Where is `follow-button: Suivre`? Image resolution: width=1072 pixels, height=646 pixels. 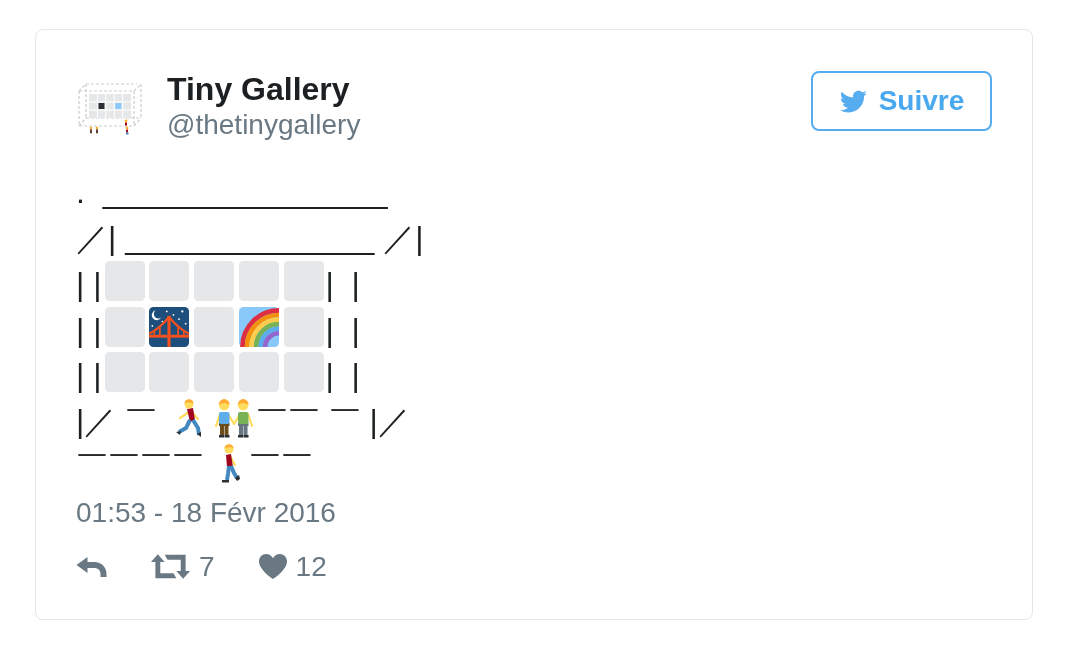
follow-button: Suivre is located at coordinates (901, 101).